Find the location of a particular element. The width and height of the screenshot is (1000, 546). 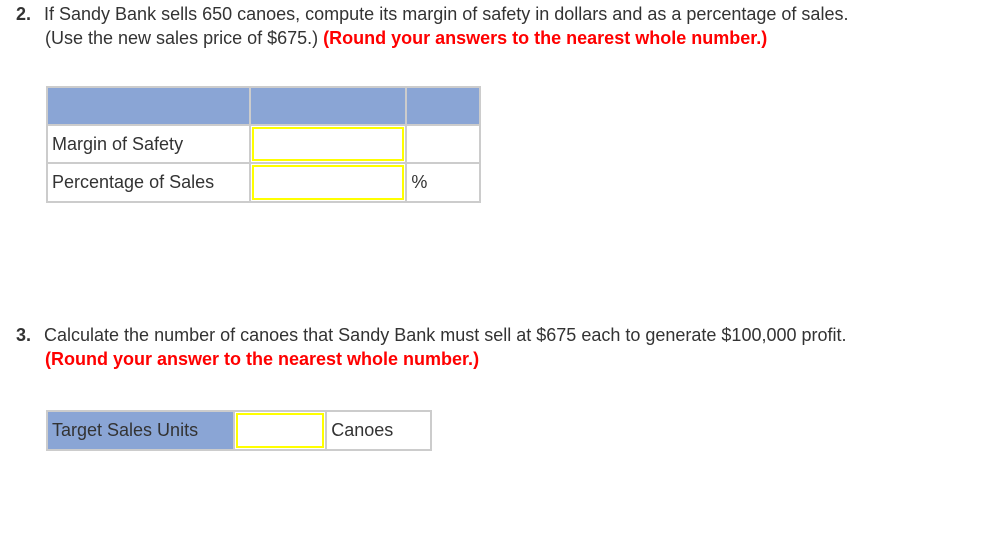

percentage-of-sales-cell is located at coordinates (328, 182).